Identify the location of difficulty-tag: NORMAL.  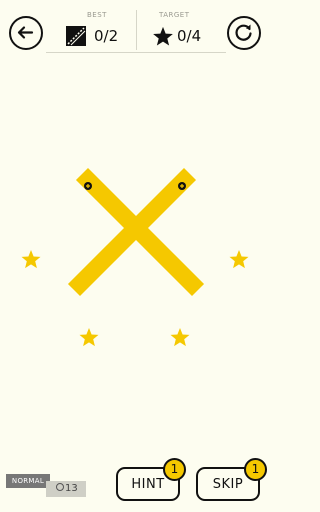
(28, 481).